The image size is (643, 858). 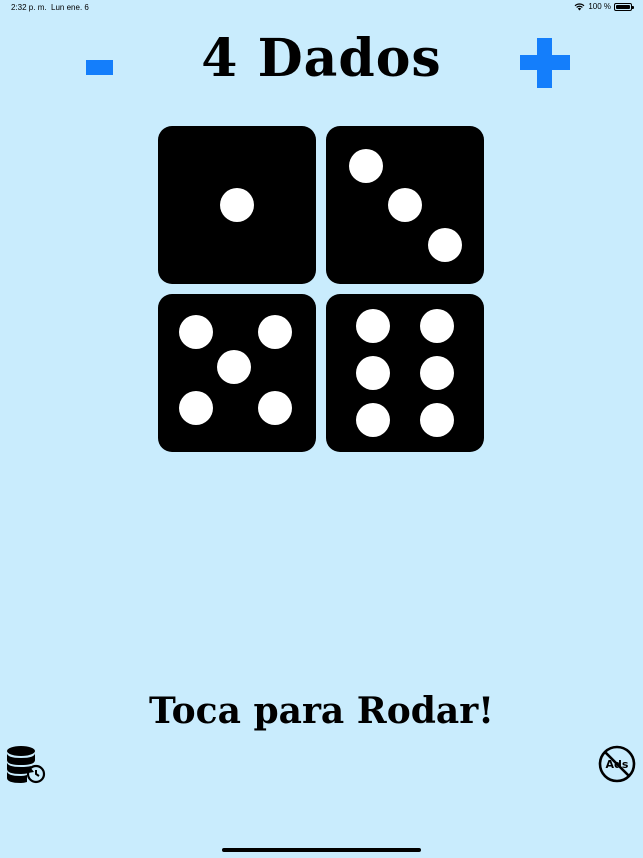 I want to click on no-ads-button: Ads, so click(x=617, y=764).